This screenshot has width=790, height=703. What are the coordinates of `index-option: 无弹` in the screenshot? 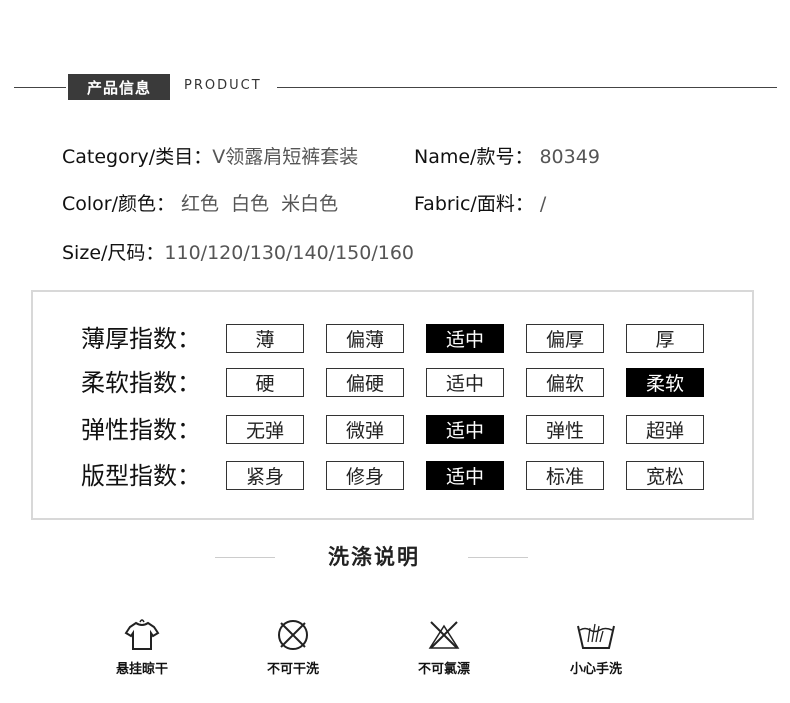 It's located at (265, 429).